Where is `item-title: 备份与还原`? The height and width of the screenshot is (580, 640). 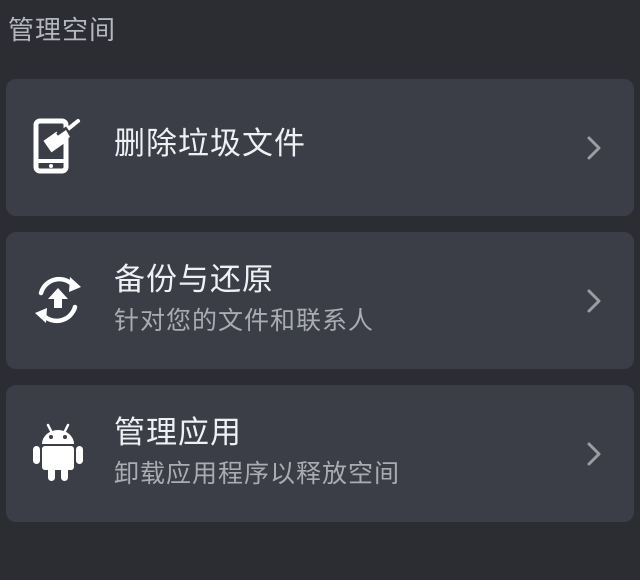
item-title: 备份与还原 is located at coordinates (194, 280).